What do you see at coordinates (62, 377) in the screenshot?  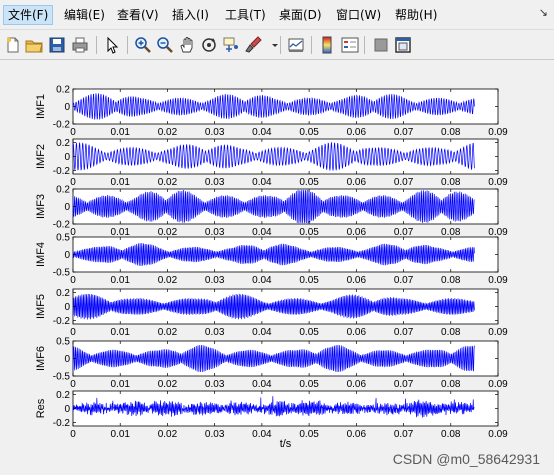 I see `y-tick-label: -0.5` at bounding box center [62, 377].